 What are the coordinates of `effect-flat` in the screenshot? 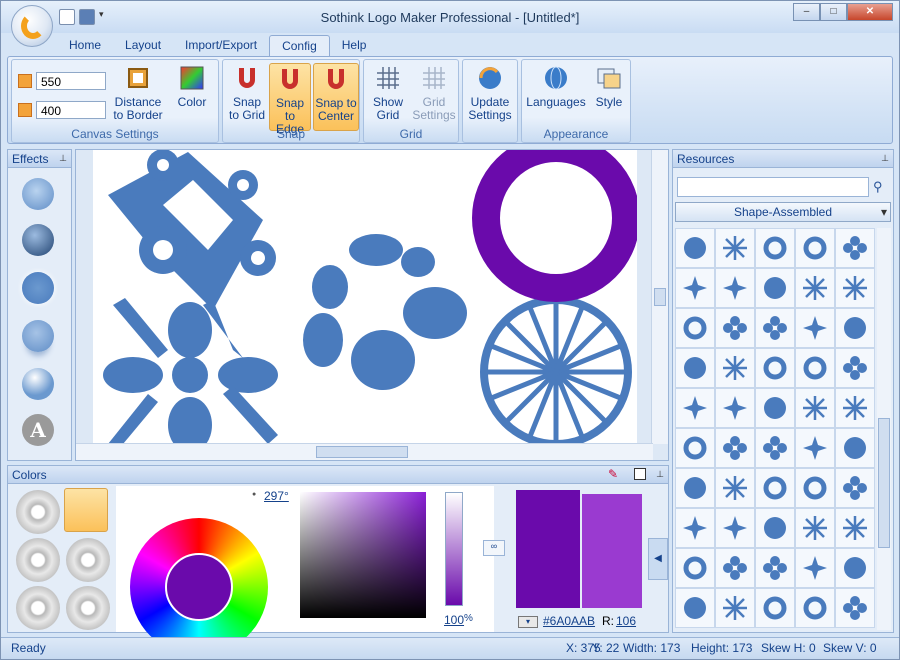 It's located at (38, 194).